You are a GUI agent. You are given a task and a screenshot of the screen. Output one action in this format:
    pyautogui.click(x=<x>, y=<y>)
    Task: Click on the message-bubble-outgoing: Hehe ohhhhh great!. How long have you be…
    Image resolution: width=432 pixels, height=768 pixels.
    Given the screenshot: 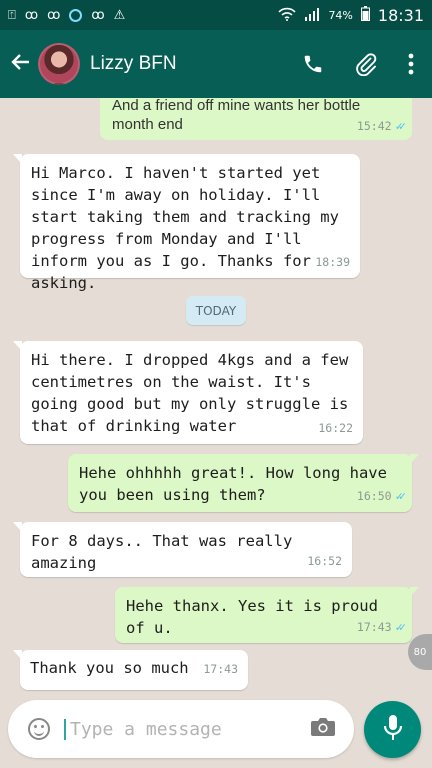 What is the action you would take?
    pyautogui.click(x=243, y=483)
    